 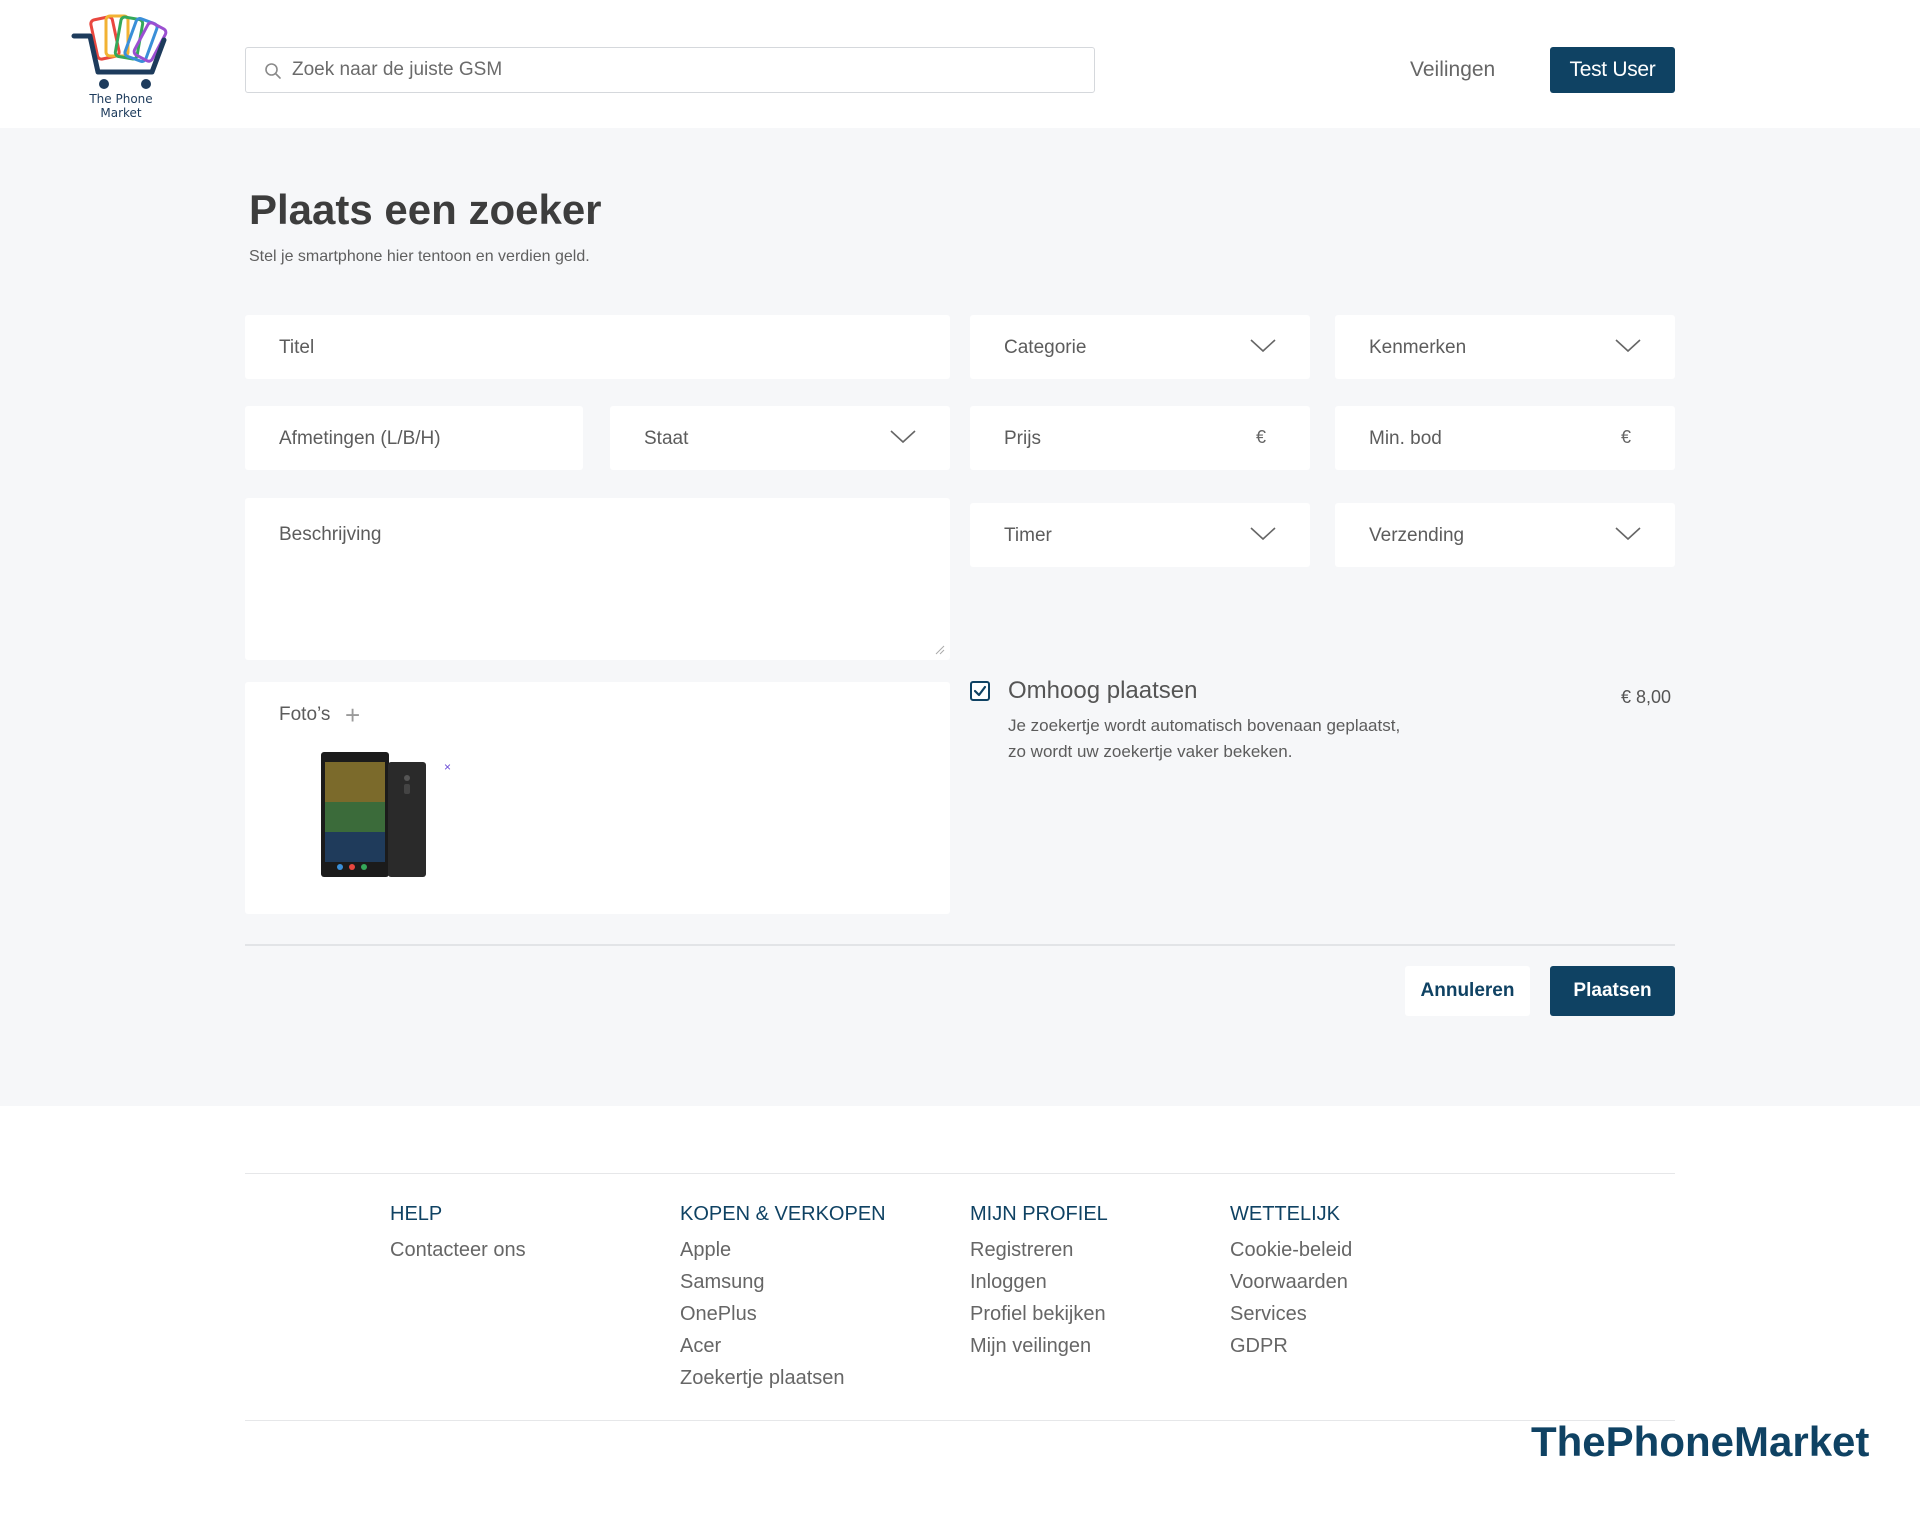 I want to click on categorie-select: Categorie, so click(x=1140, y=347).